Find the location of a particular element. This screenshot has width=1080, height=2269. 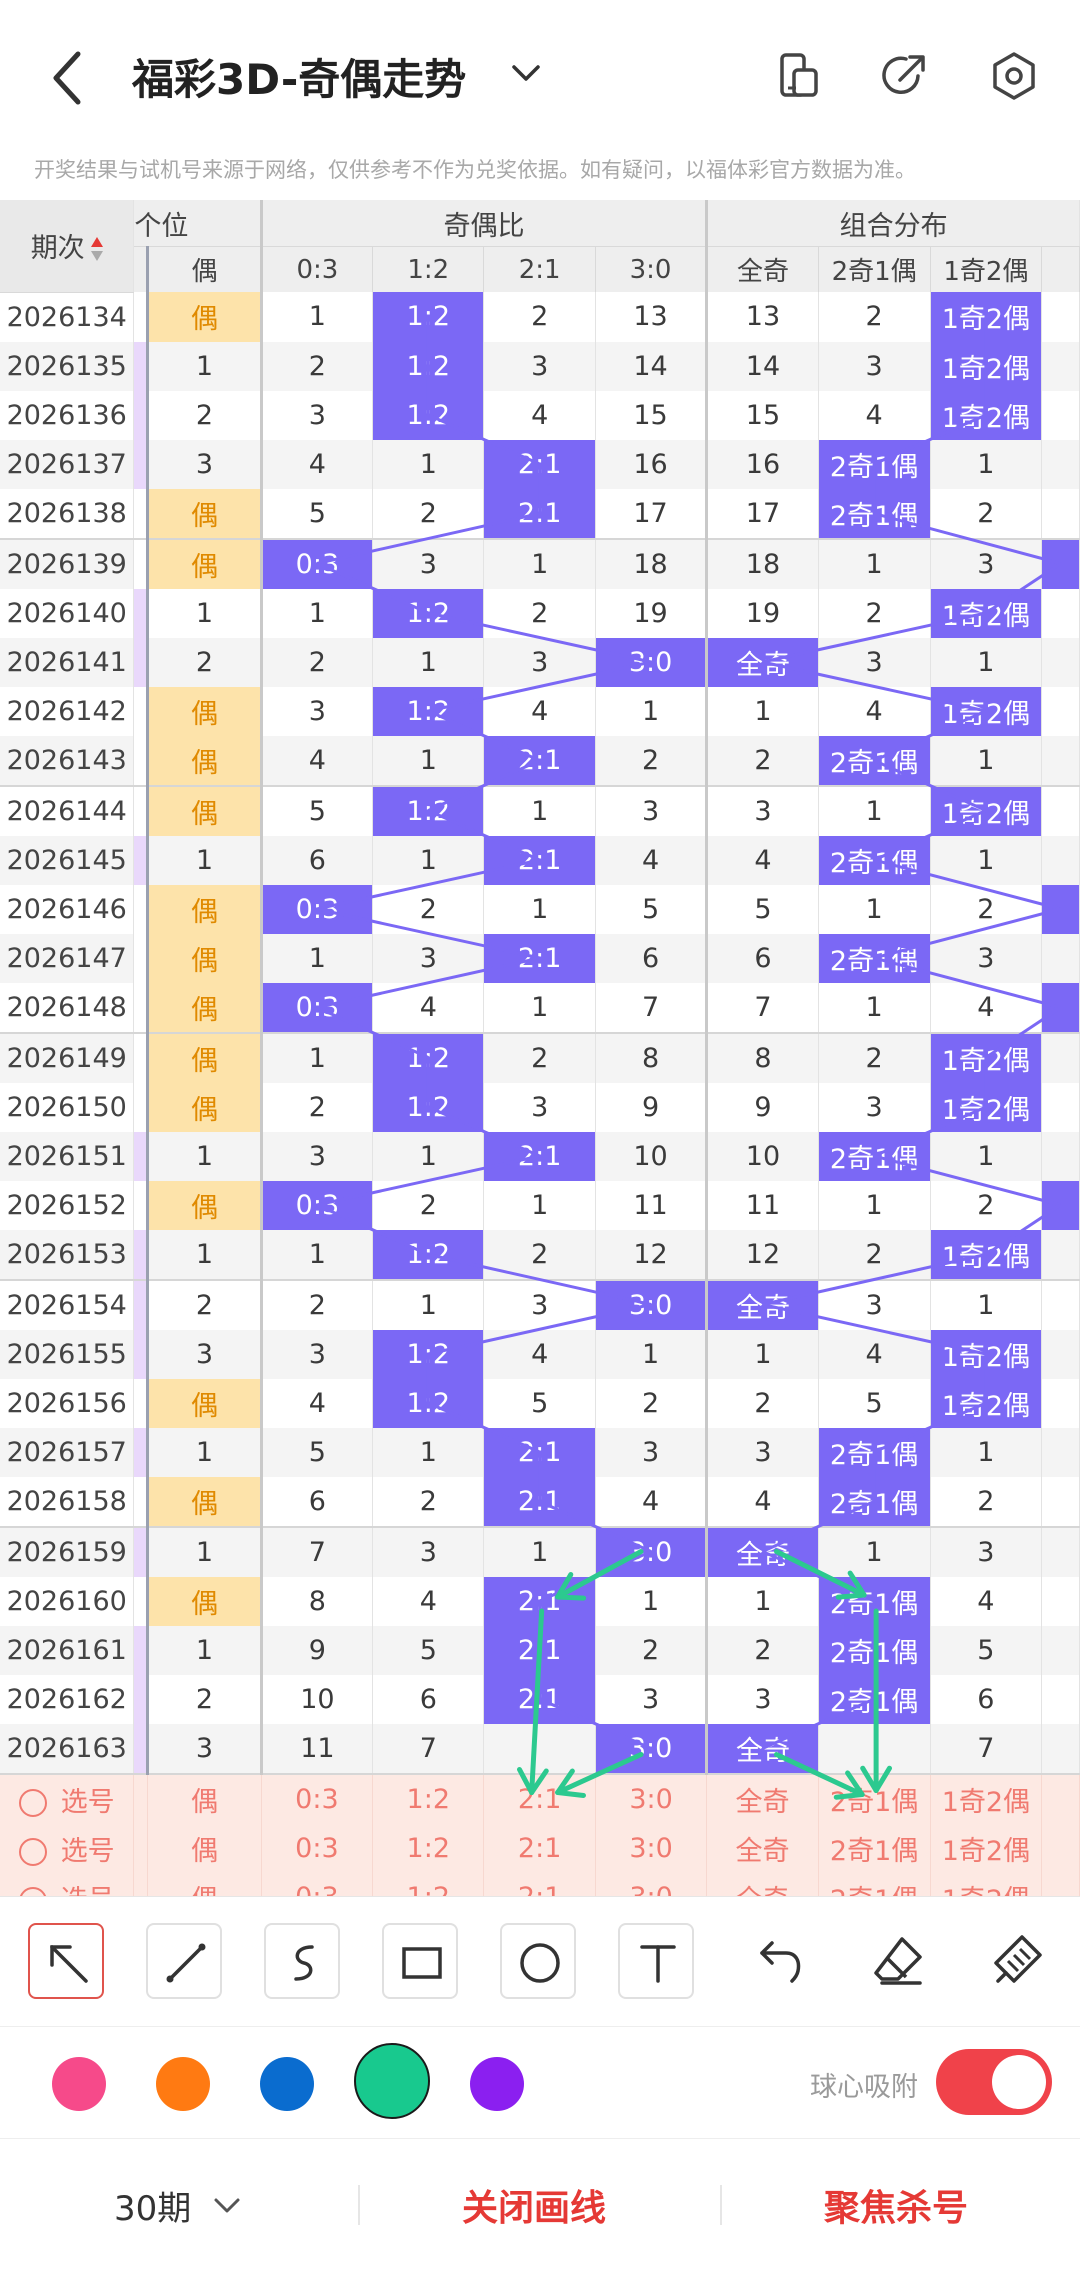

color-swatch-pink is located at coordinates (79, 2084).